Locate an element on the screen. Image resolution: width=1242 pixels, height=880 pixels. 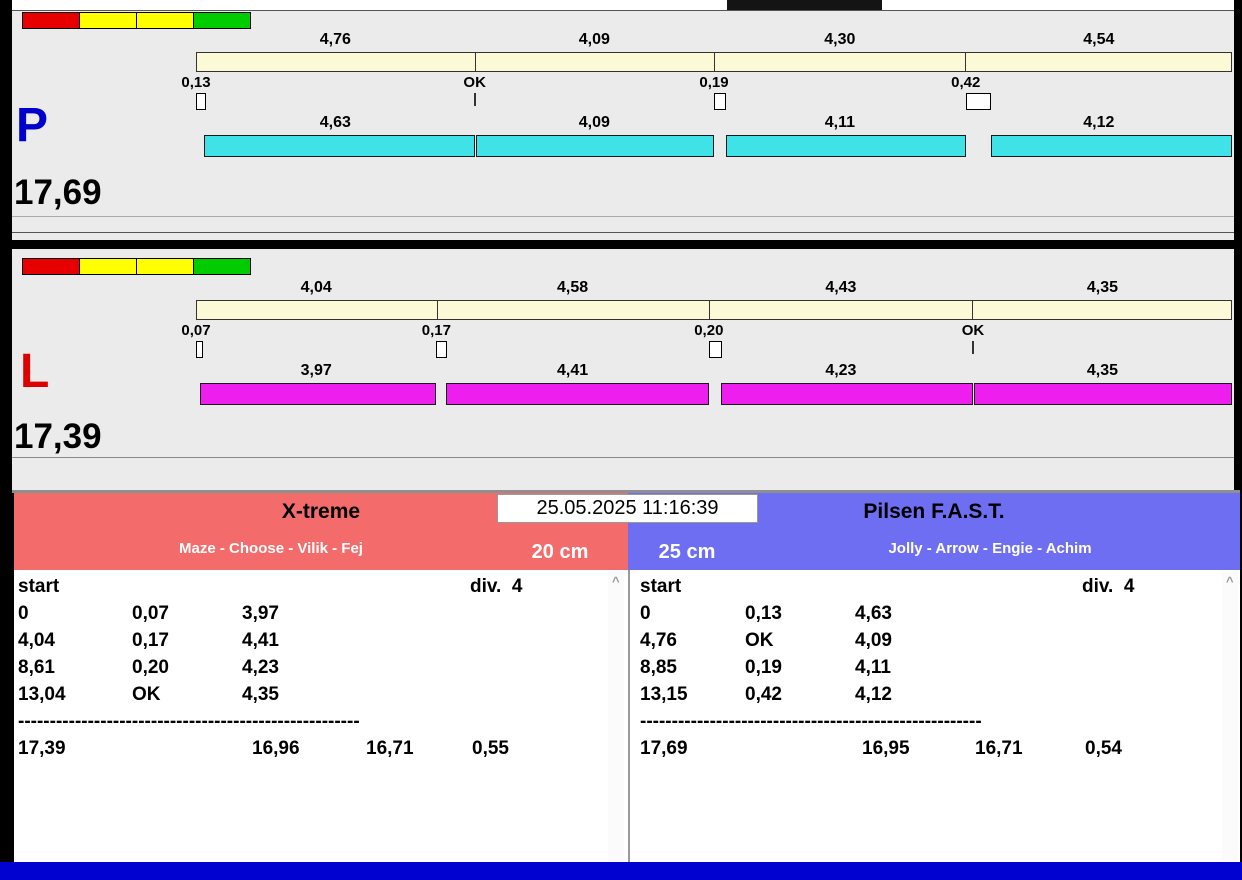
result-cell: 13,15 is located at coordinates (664, 694).